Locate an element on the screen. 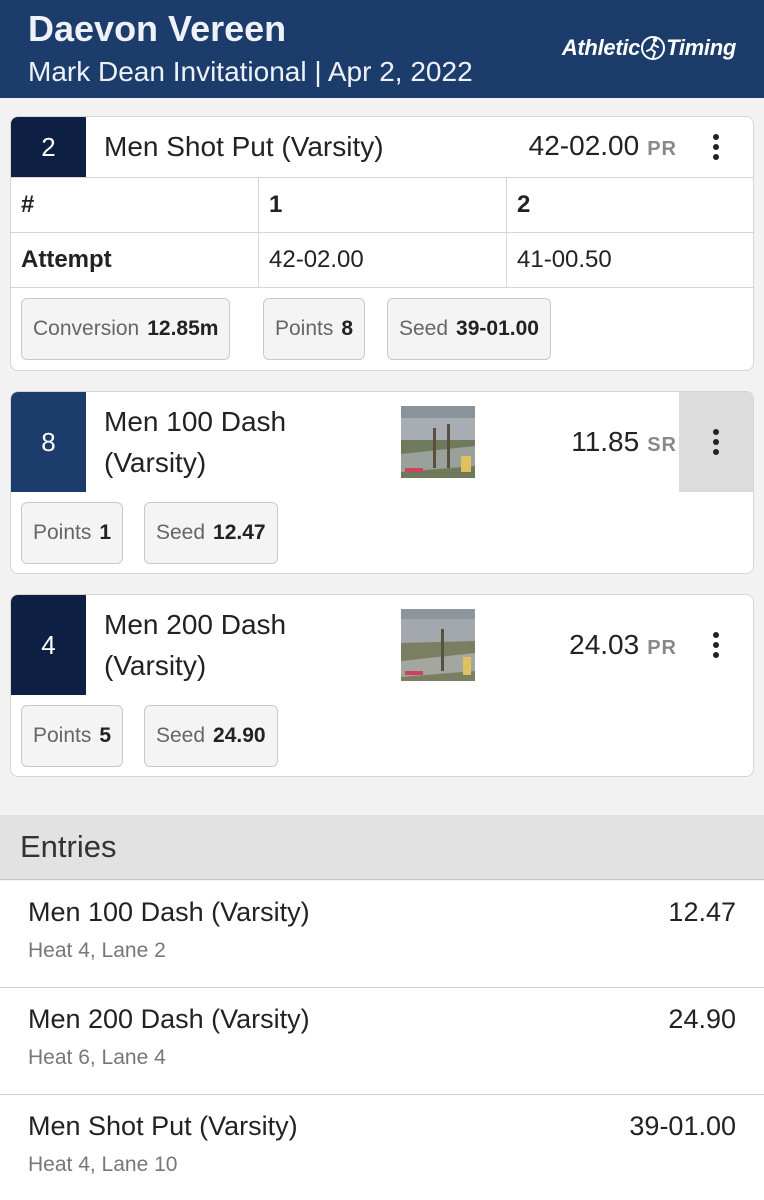 The height and width of the screenshot is (1200, 764). athlete-name: Daevon Vereen is located at coordinates (157, 28).